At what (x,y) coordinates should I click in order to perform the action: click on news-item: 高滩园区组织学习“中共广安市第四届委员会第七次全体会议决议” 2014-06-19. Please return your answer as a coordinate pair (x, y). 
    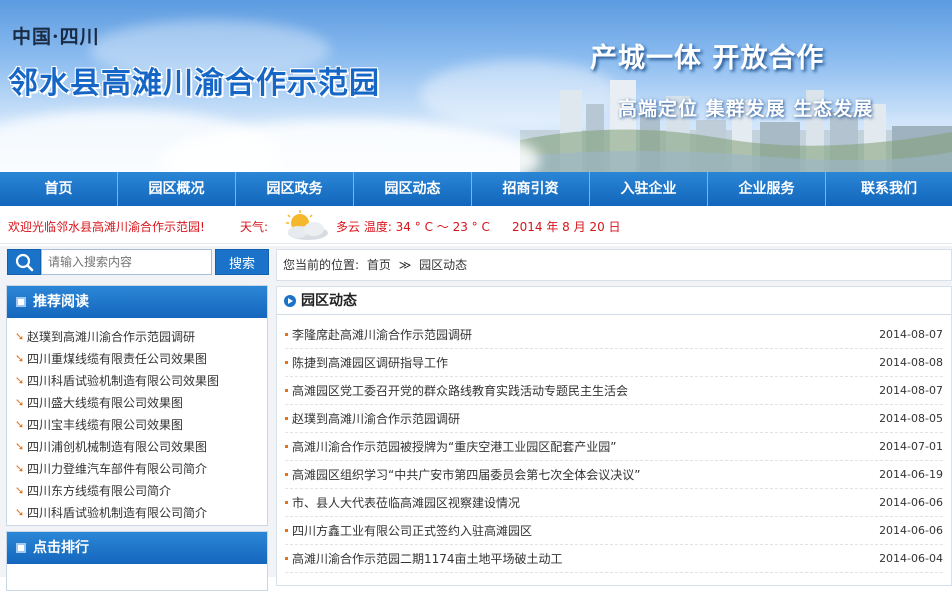
    Looking at the image, I should click on (614, 475).